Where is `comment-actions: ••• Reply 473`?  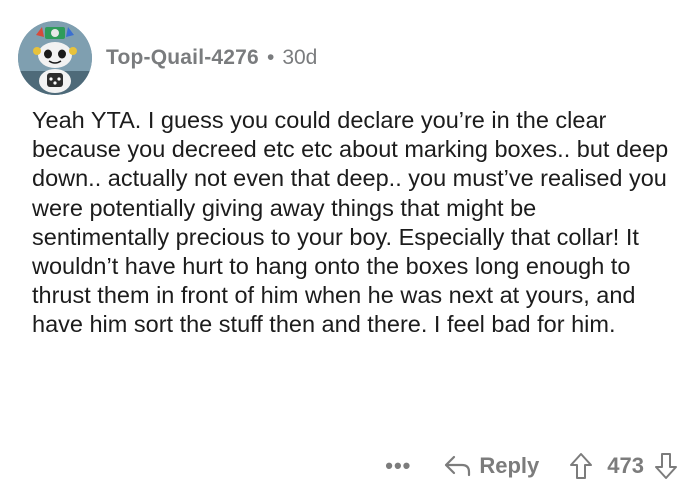 comment-actions: ••• Reply 473 is located at coordinates (531, 466).